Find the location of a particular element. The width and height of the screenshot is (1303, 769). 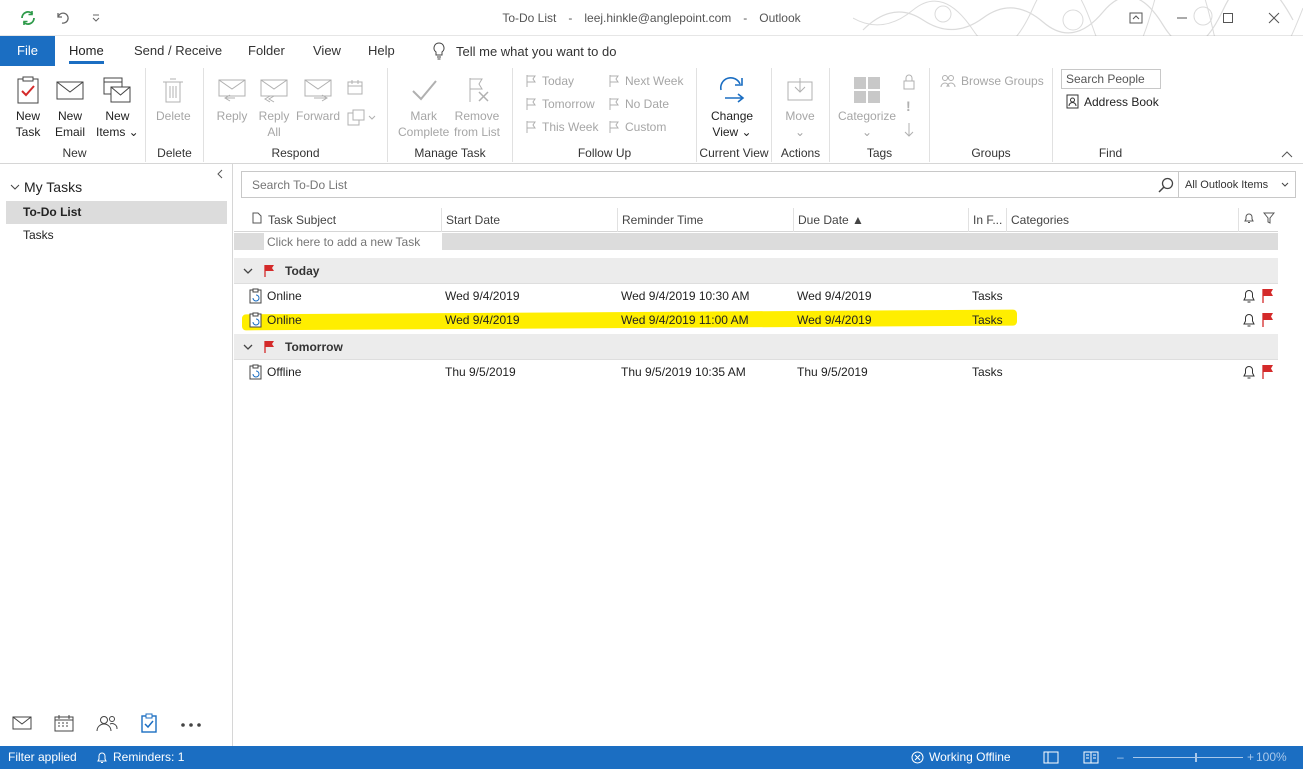

mark-complete-button: Mark Complete is located at coordinates (423, 107).